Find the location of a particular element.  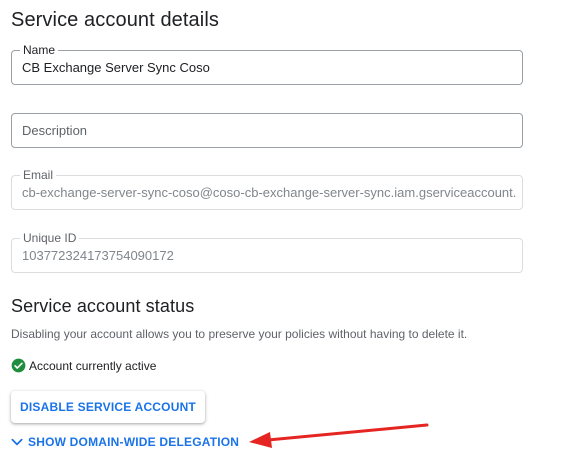

show-domain-wide-delegation-toggle: SHOW DOMAIN-WIDE DELEGATION is located at coordinates (124, 442).